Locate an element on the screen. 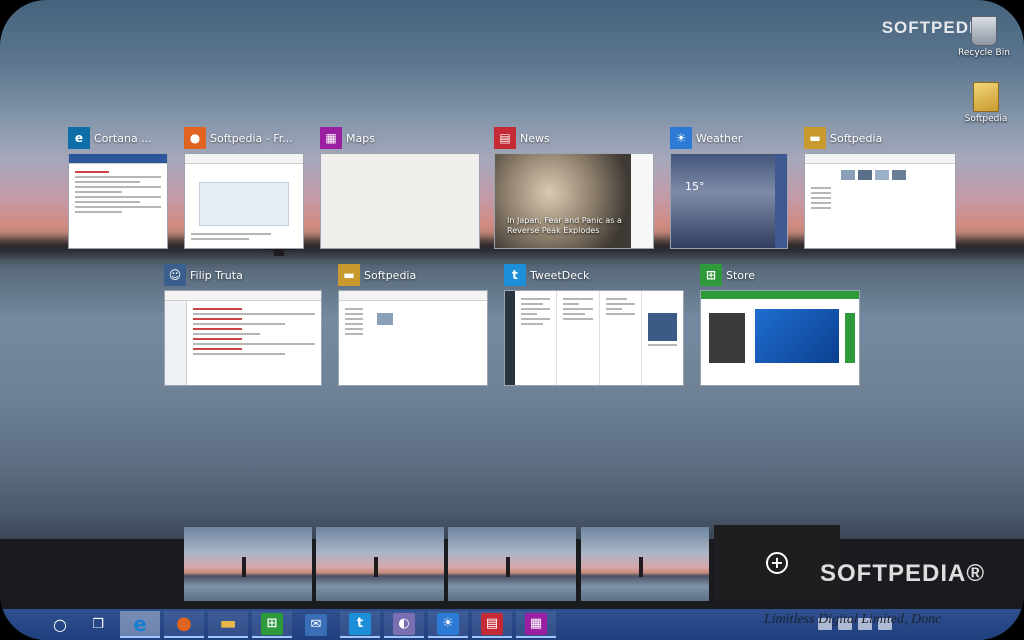 The width and height of the screenshot is (1024, 640). avatar-icon: ☺ is located at coordinates (175, 275).